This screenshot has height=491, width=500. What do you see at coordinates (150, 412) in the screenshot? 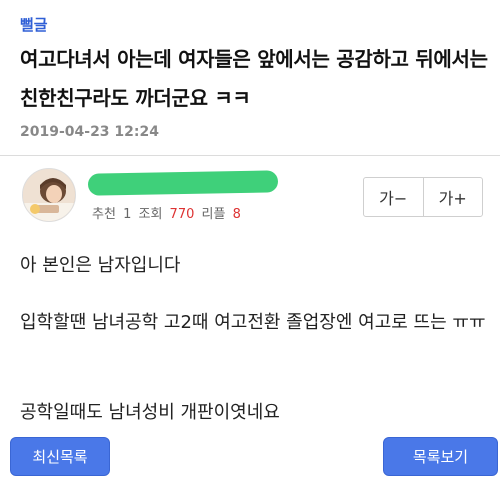
I see `content-line-3: 공학일때도 남녀성비 개판이엿네요` at bounding box center [150, 412].